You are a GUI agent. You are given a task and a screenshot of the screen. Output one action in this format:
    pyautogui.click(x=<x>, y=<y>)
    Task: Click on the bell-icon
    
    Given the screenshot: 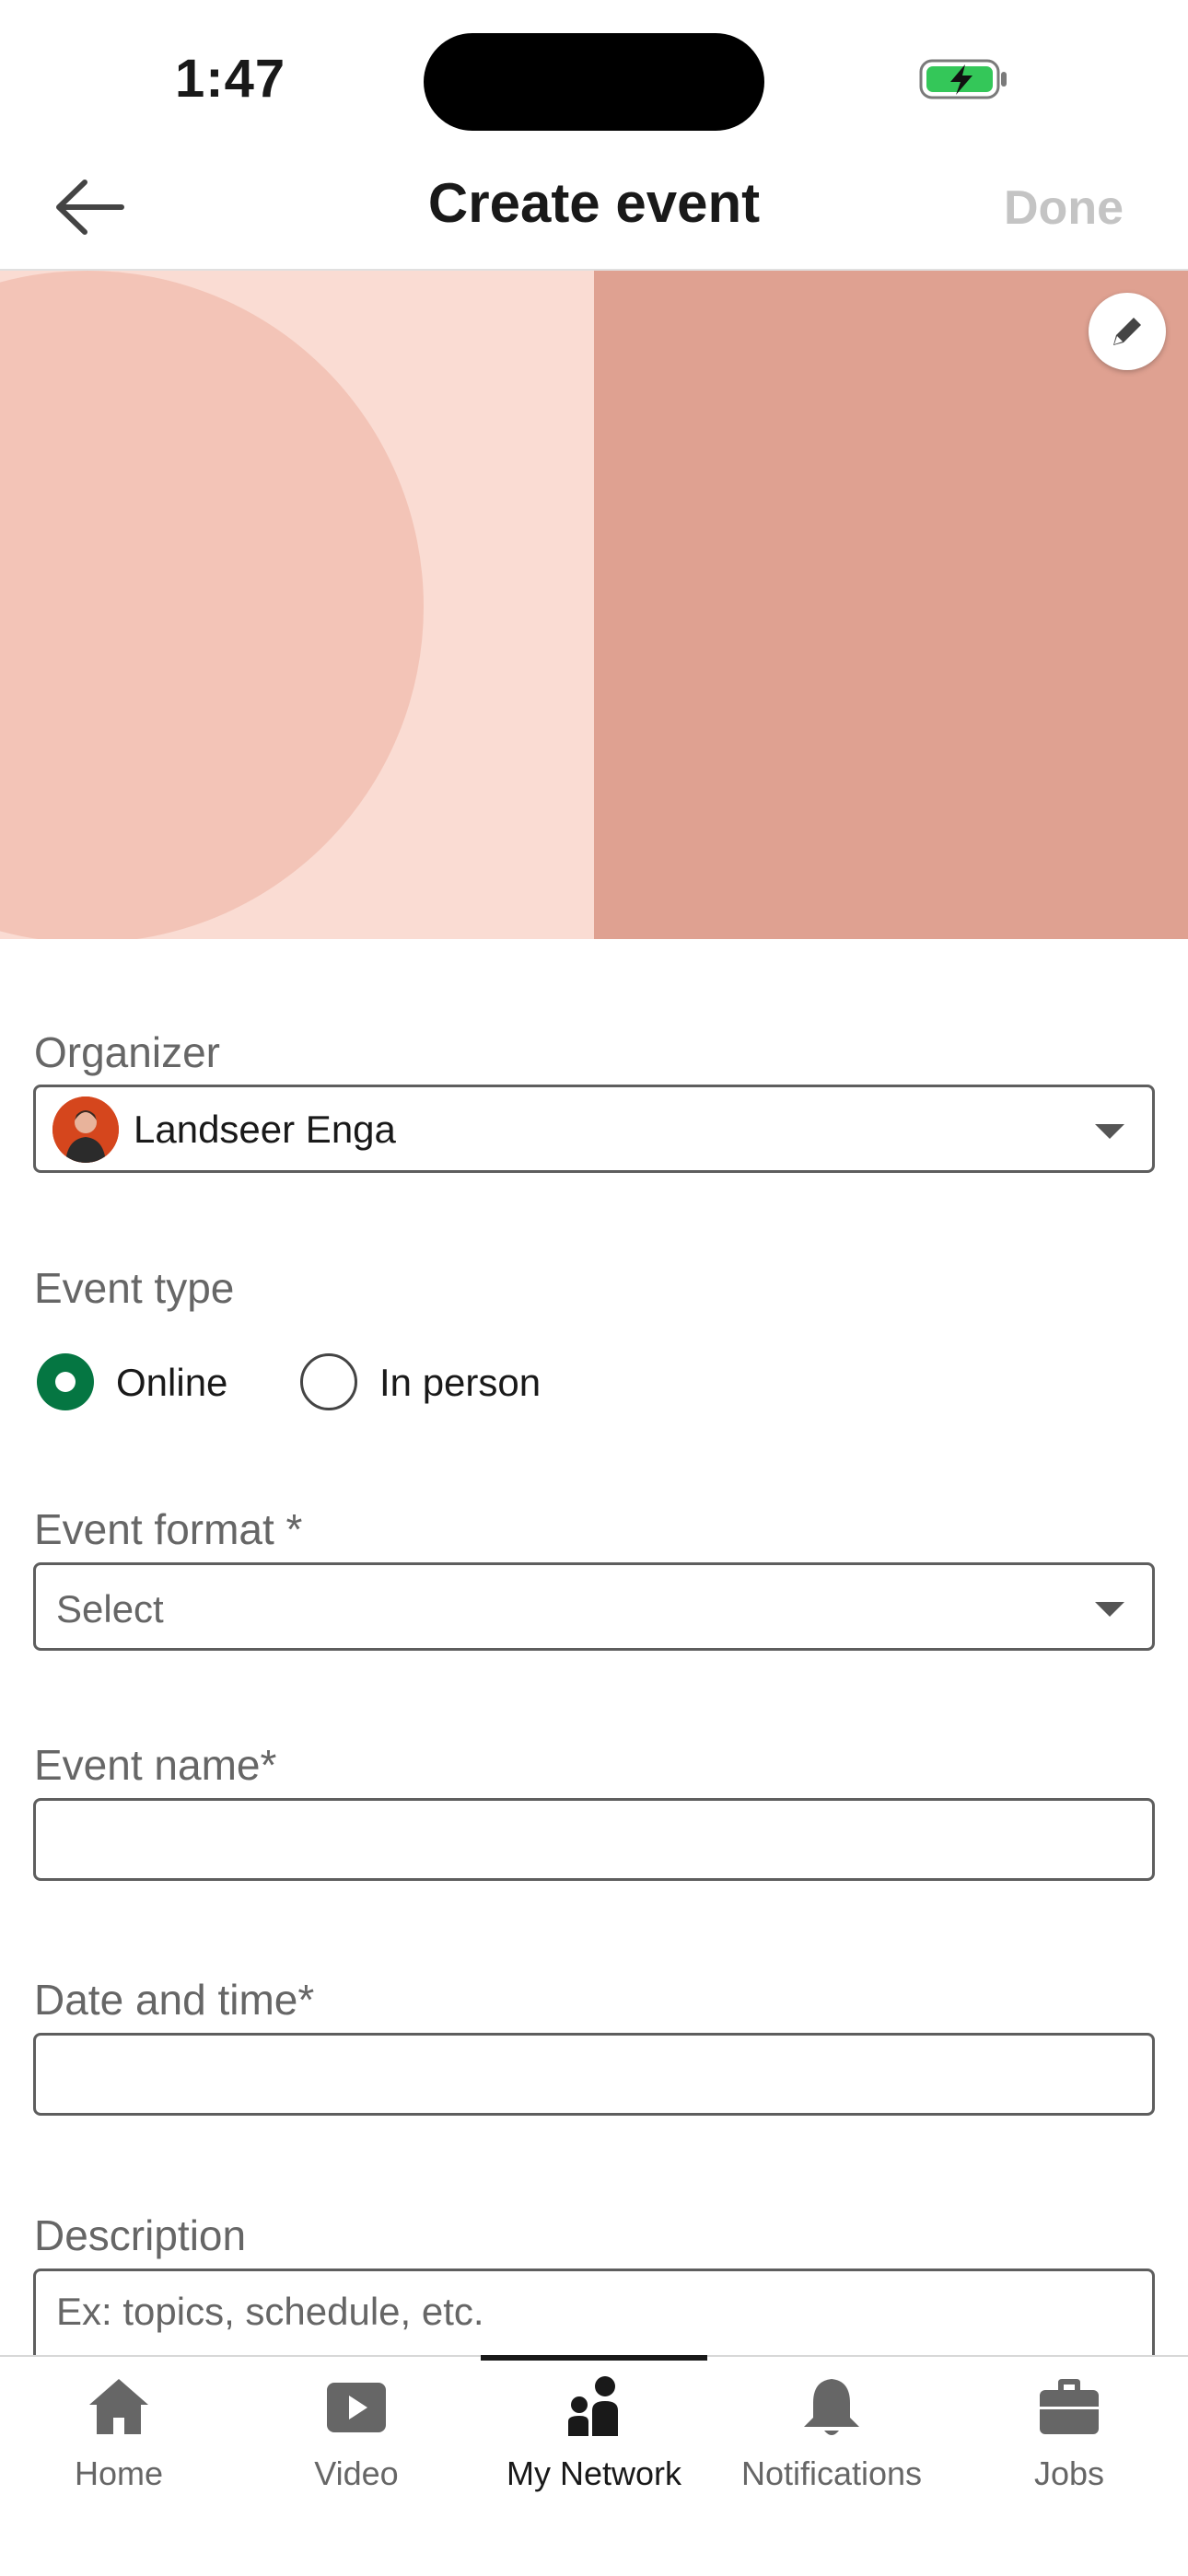 What is the action you would take?
    pyautogui.click(x=831, y=2407)
    